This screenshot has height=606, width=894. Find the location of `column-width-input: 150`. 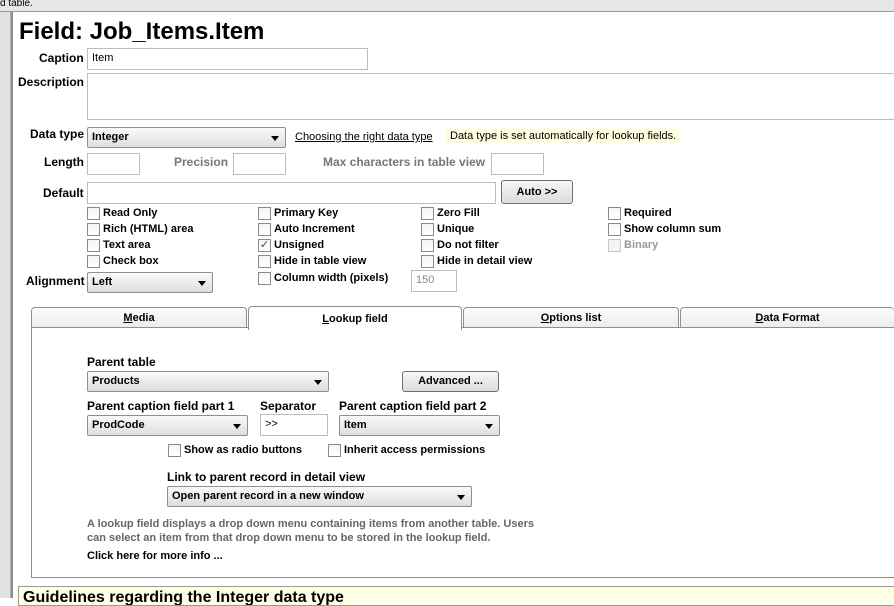

column-width-input: 150 is located at coordinates (434, 281).